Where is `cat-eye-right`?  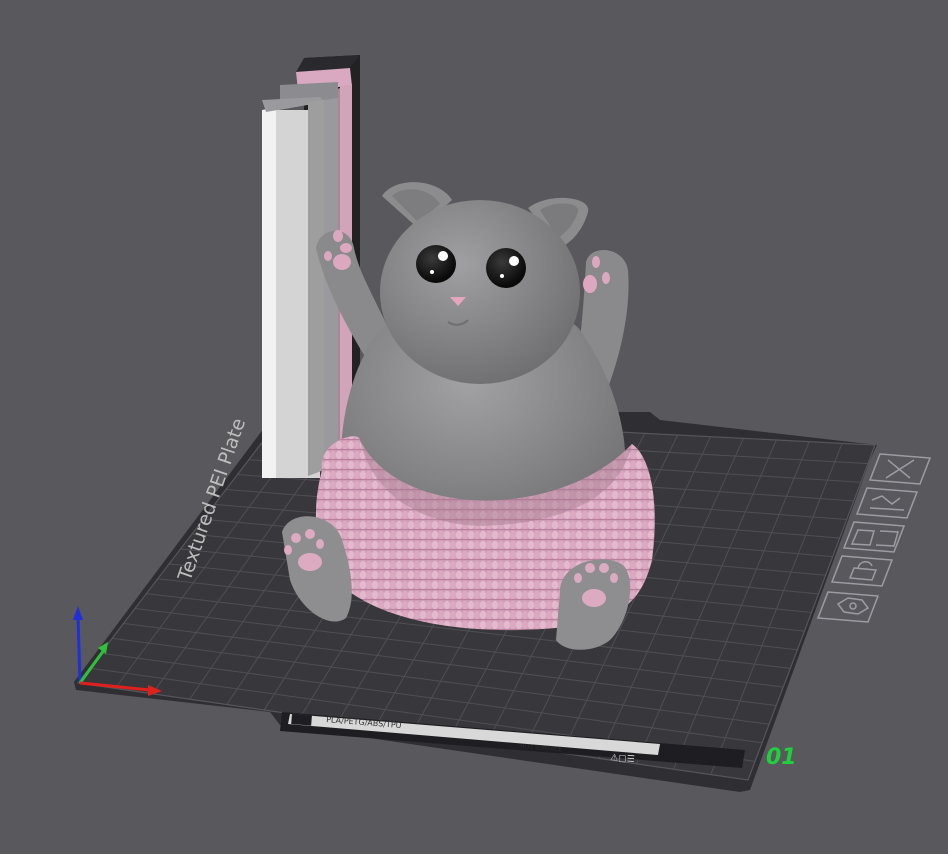 cat-eye-right is located at coordinates (506, 268).